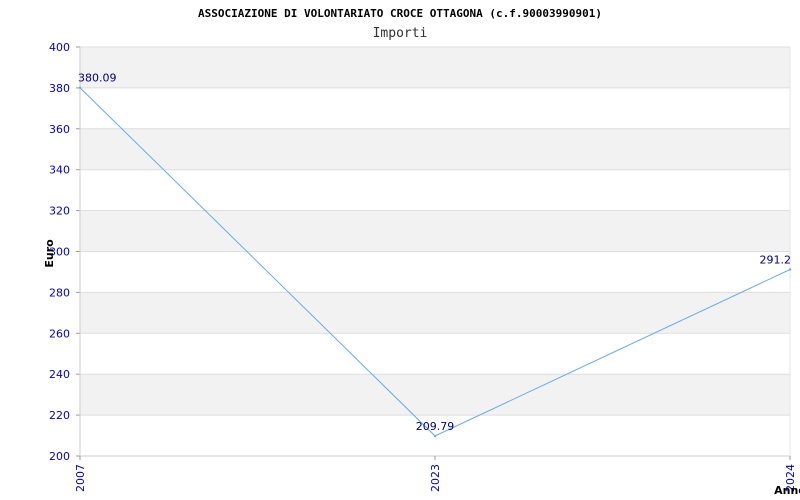 The image size is (800, 500). What do you see at coordinates (59, 292) in the screenshot?
I see `y-tick-label: 280` at bounding box center [59, 292].